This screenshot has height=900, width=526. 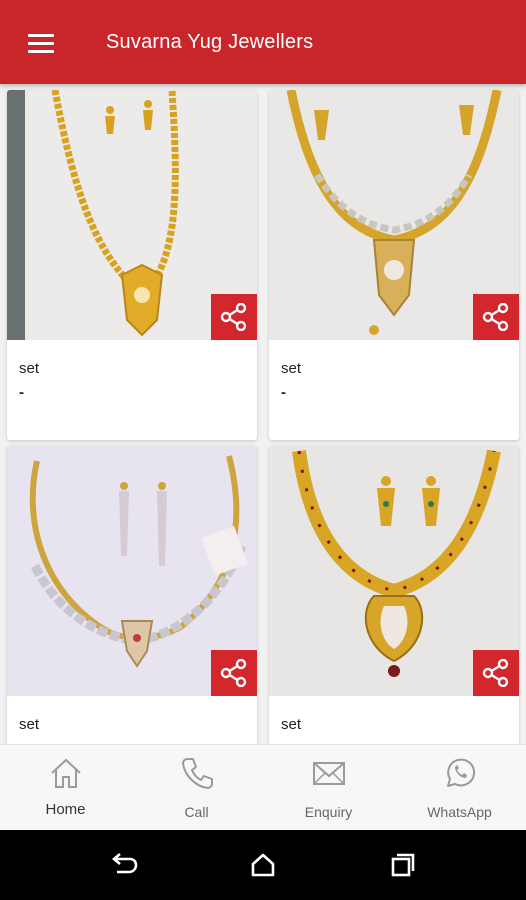 I want to click on bottom-navigation: Home Call Enquiry WhatsApp, so click(x=263, y=787).